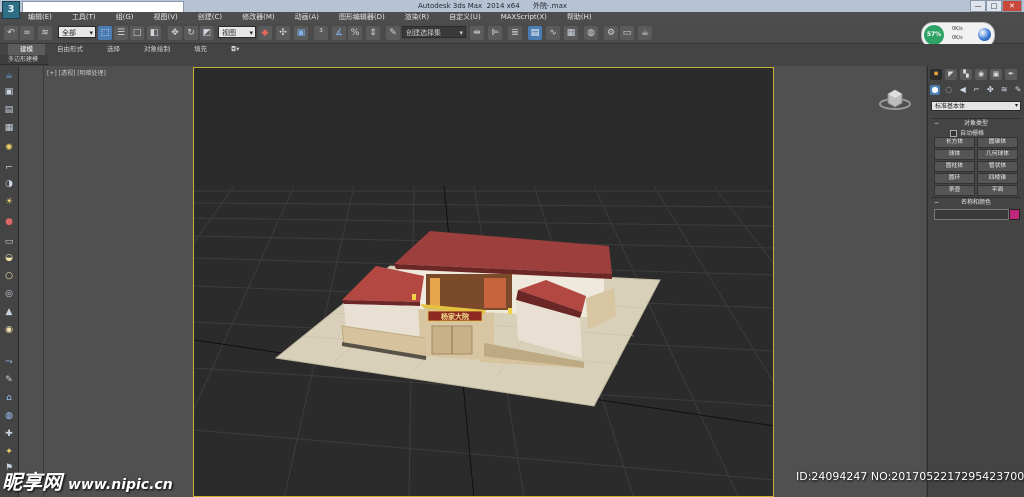 The height and width of the screenshot is (497, 1024). I want to click on cameras-icon: ⌐, so click(977, 90).